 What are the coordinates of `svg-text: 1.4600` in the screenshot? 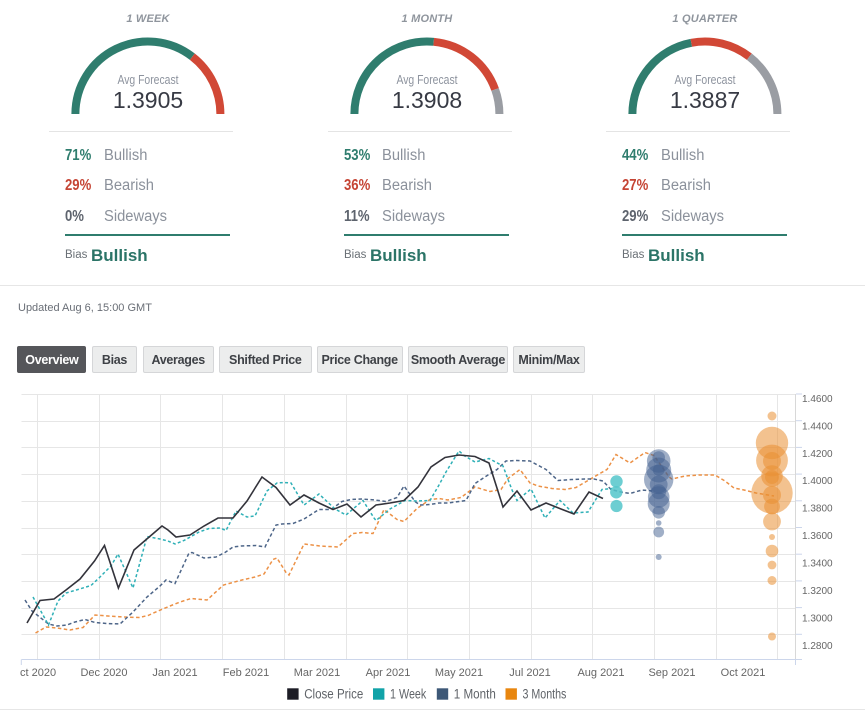 It's located at (817, 399).